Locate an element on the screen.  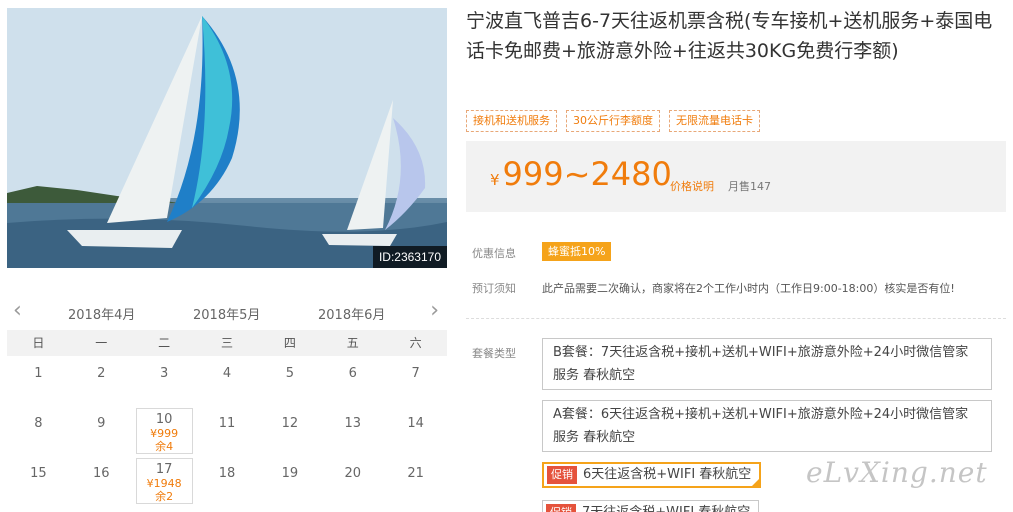
day-number: 11 is located at coordinates (227, 423).